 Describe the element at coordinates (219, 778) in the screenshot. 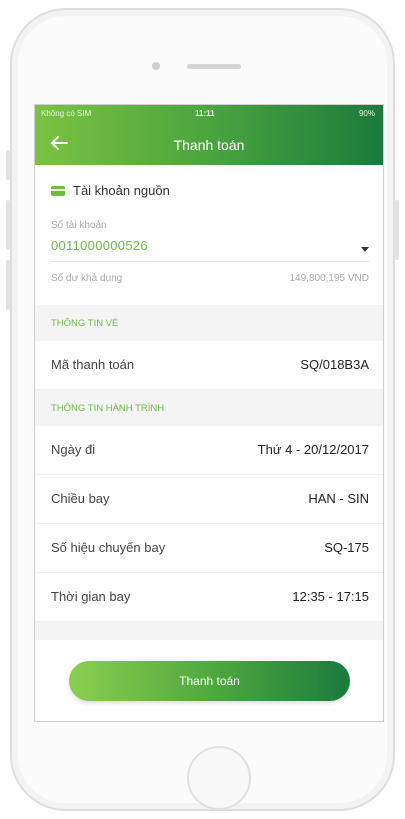

I see `home-button` at that location.